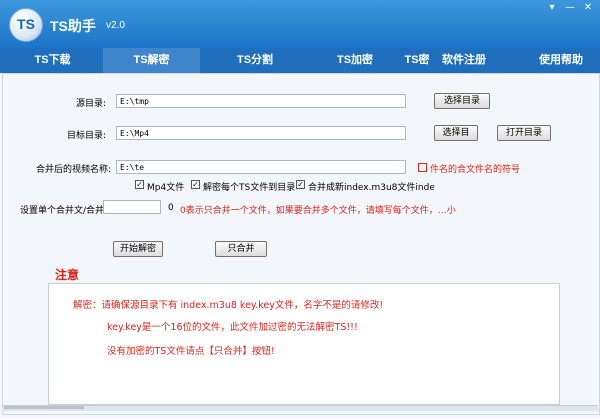 This screenshot has width=600, height=419. Describe the element at coordinates (63, 211) in the screenshot. I see `merge-count-label: 设置单个合并文/合并'` at that location.